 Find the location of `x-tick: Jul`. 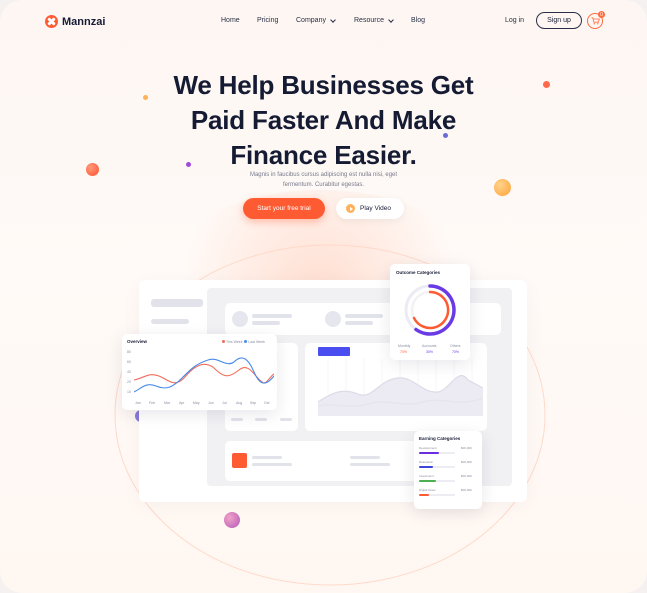

x-tick: Jul is located at coordinates (224, 403).